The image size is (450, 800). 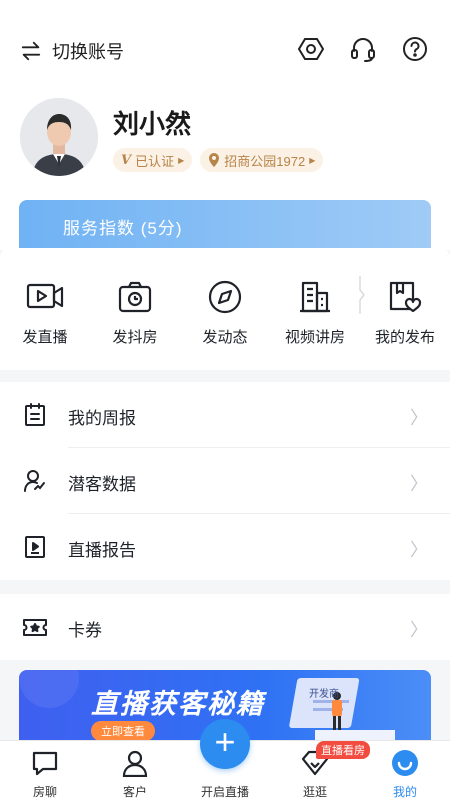 What do you see at coordinates (363, 49) in the screenshot?
I see `headset-icon` at bounding box center [363, 49].